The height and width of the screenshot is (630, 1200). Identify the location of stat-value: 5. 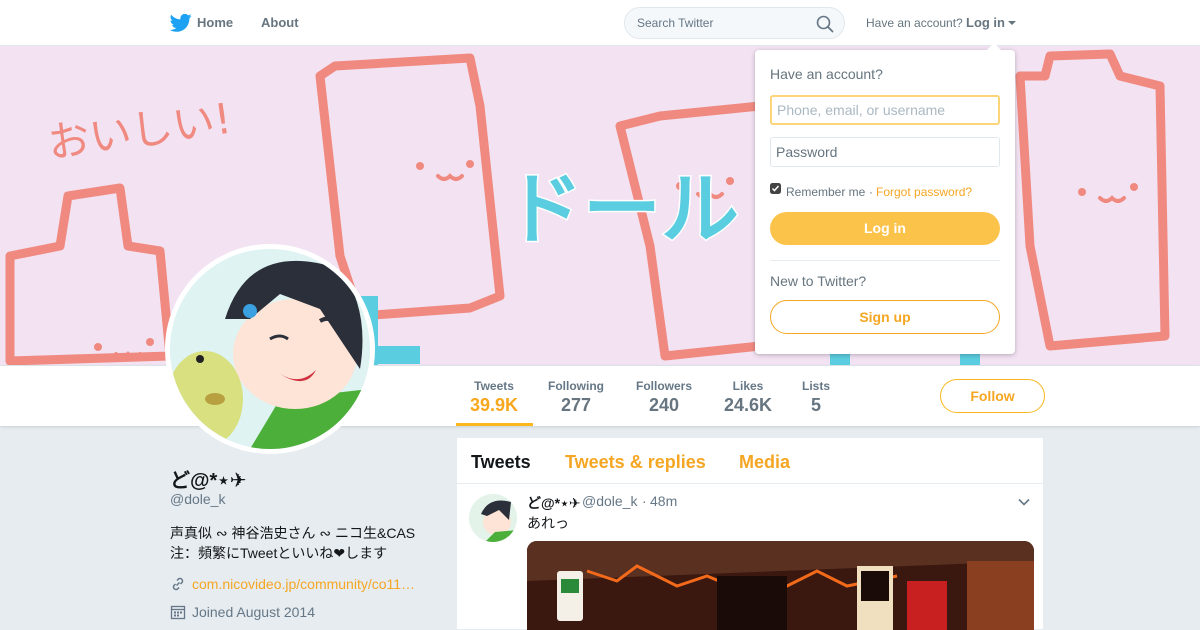
(816, 405).